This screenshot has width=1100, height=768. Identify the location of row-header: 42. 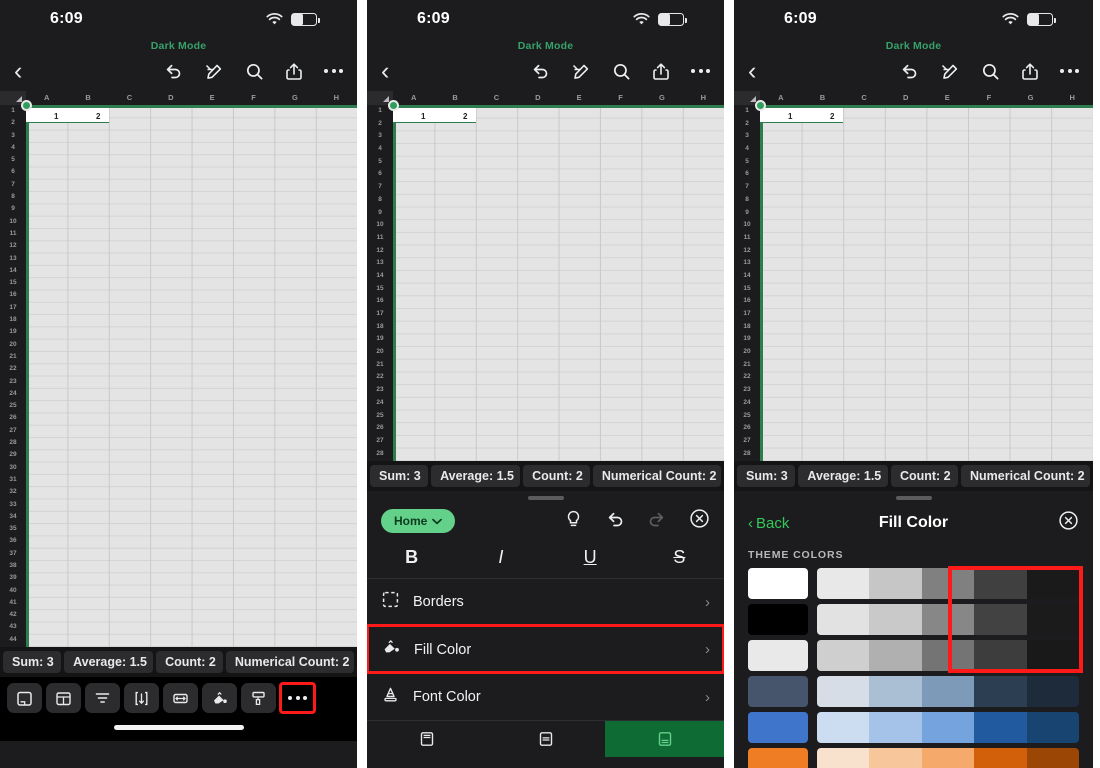
(13, 615).